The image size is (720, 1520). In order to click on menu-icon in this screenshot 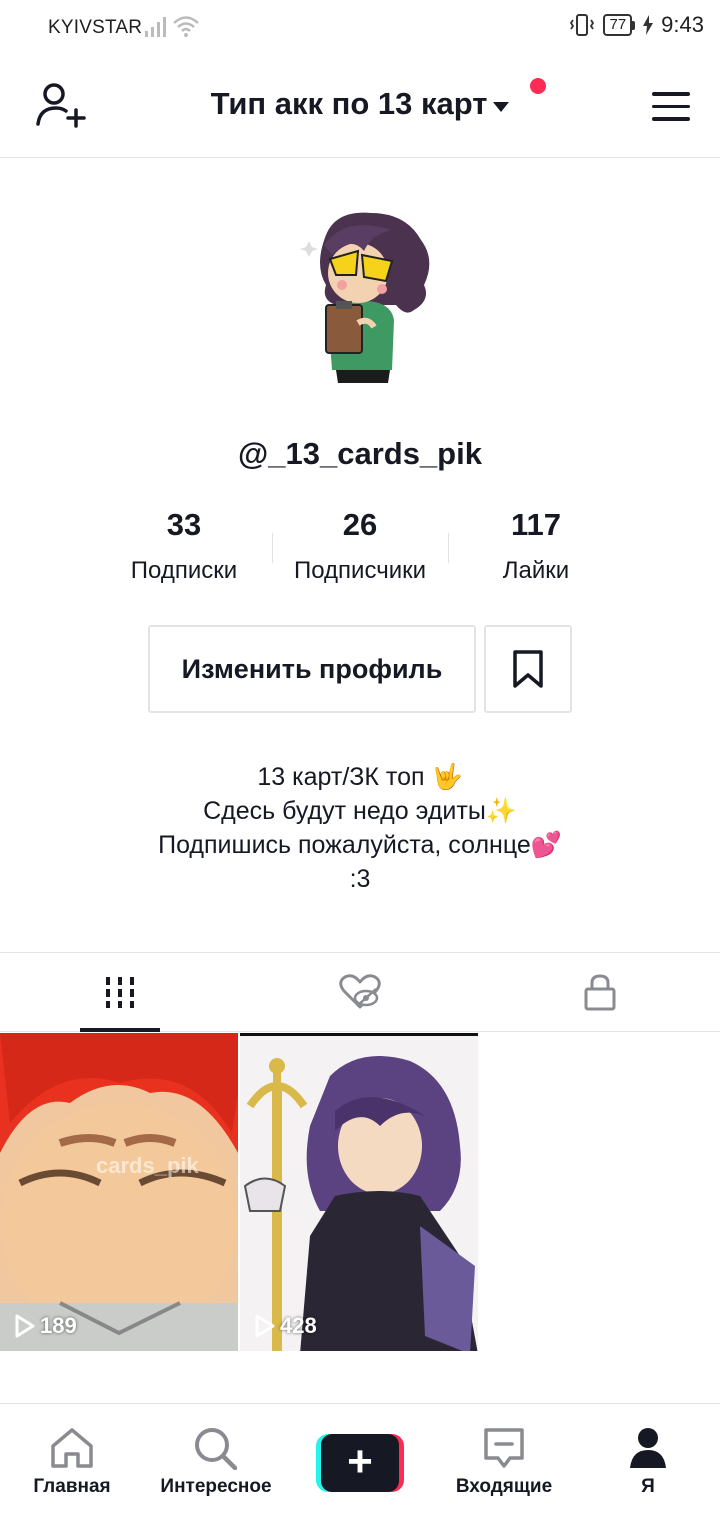, I will do `click(671, 107)`.